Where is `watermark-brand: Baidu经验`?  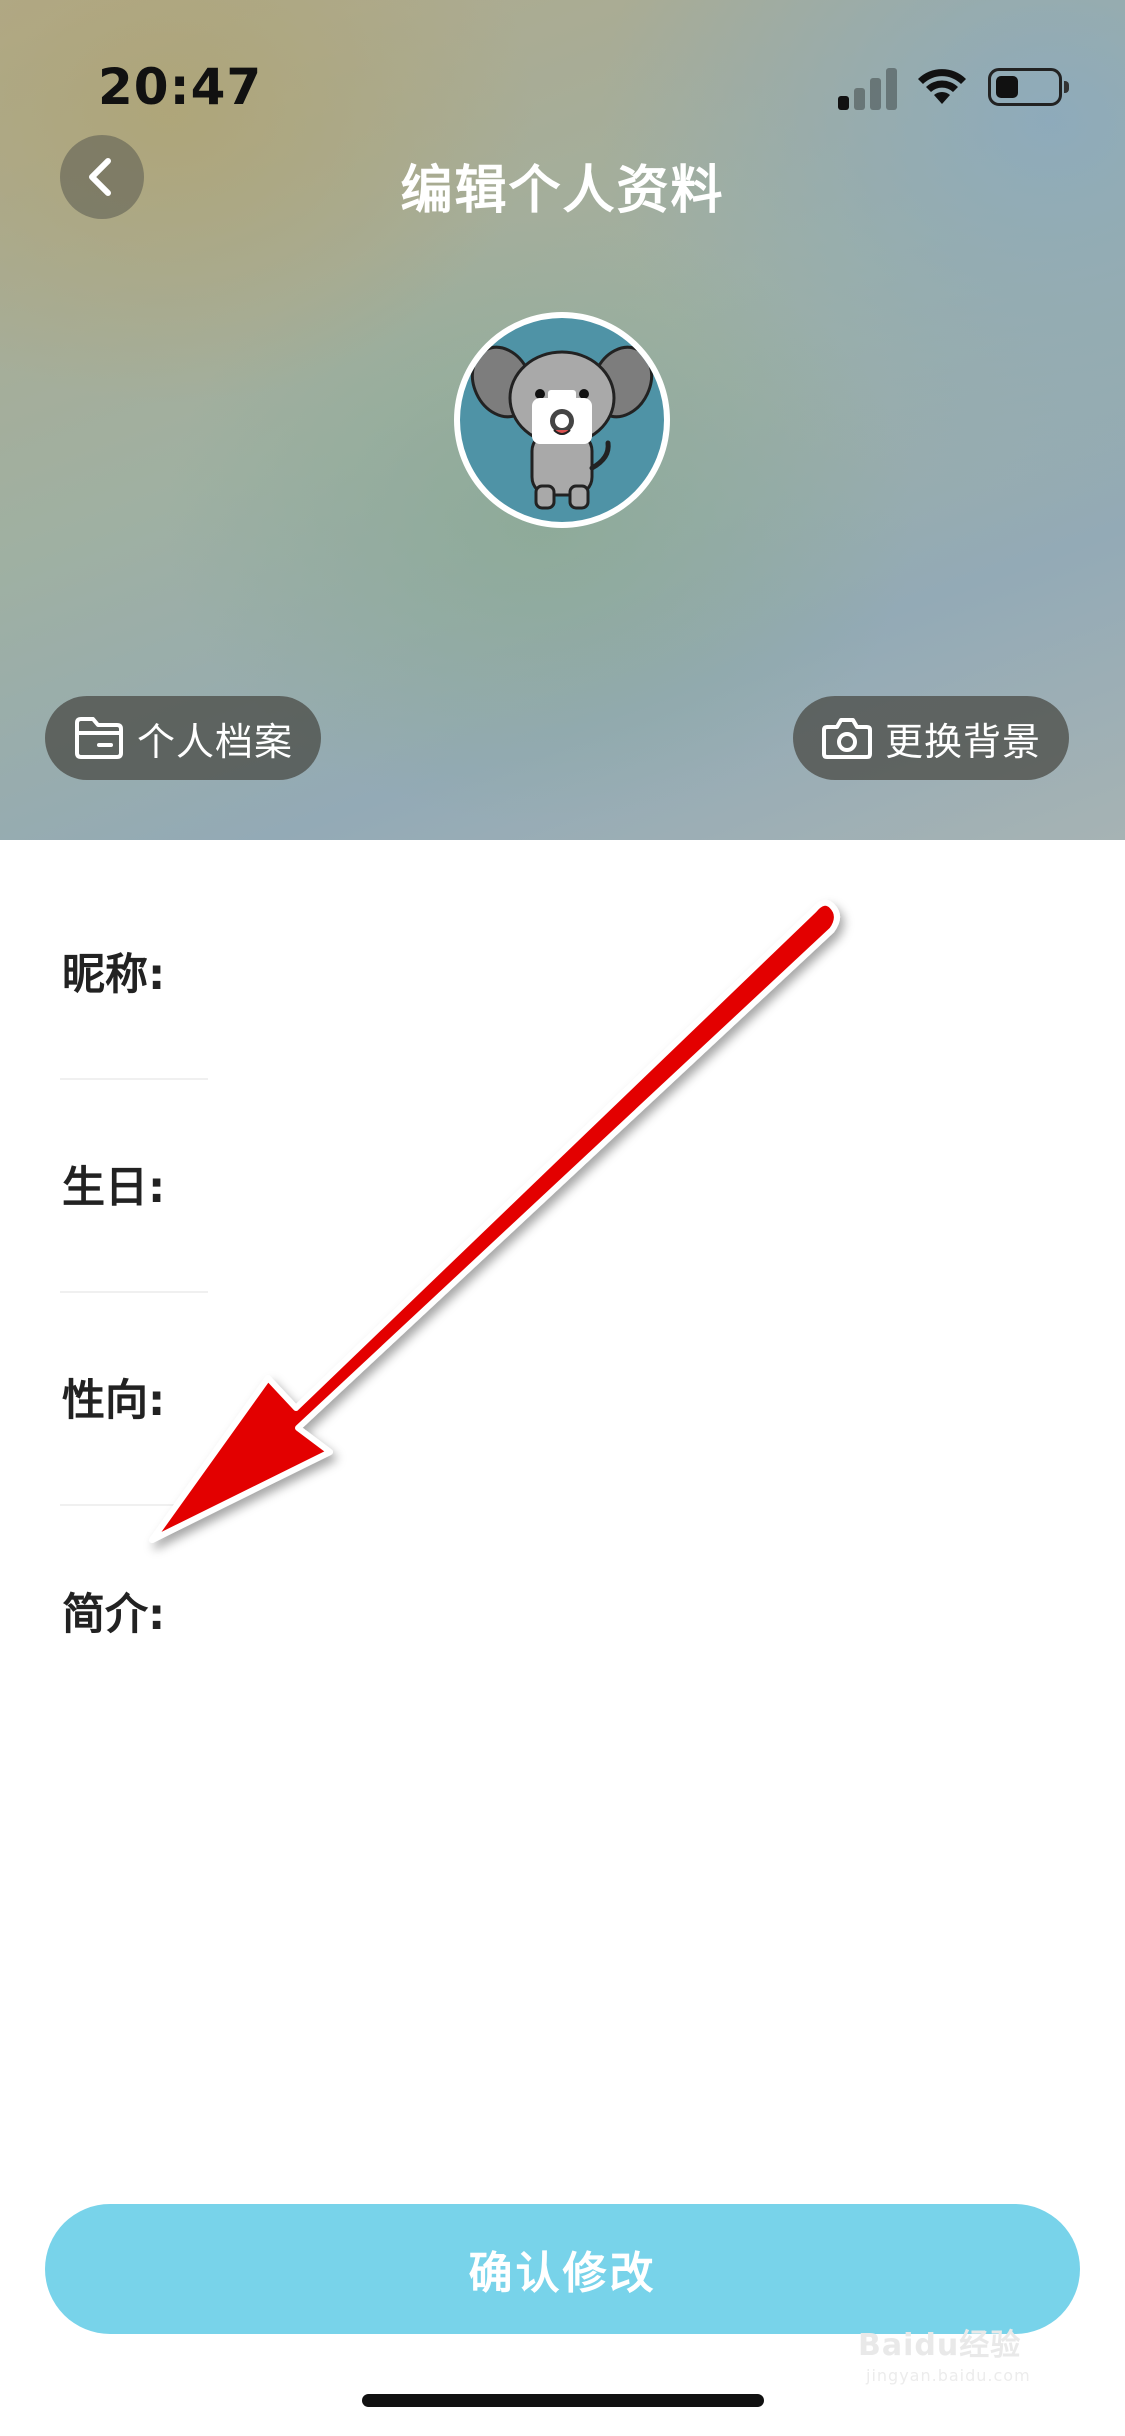
watermark-brand: Baidu经验 is located at coordinates (940, 2345).